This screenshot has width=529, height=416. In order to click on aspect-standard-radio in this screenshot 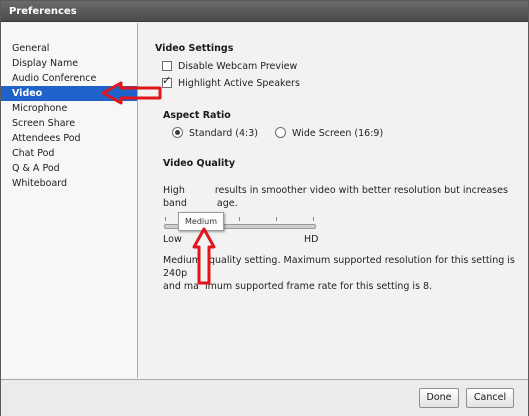, I will do `click(177, 132)`.